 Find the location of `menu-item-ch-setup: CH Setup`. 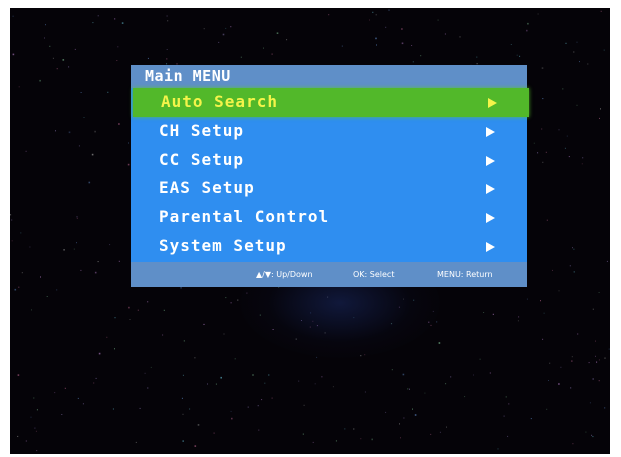

menu-item-ch-setup: CH Setup is located at coordinates (329, 131).